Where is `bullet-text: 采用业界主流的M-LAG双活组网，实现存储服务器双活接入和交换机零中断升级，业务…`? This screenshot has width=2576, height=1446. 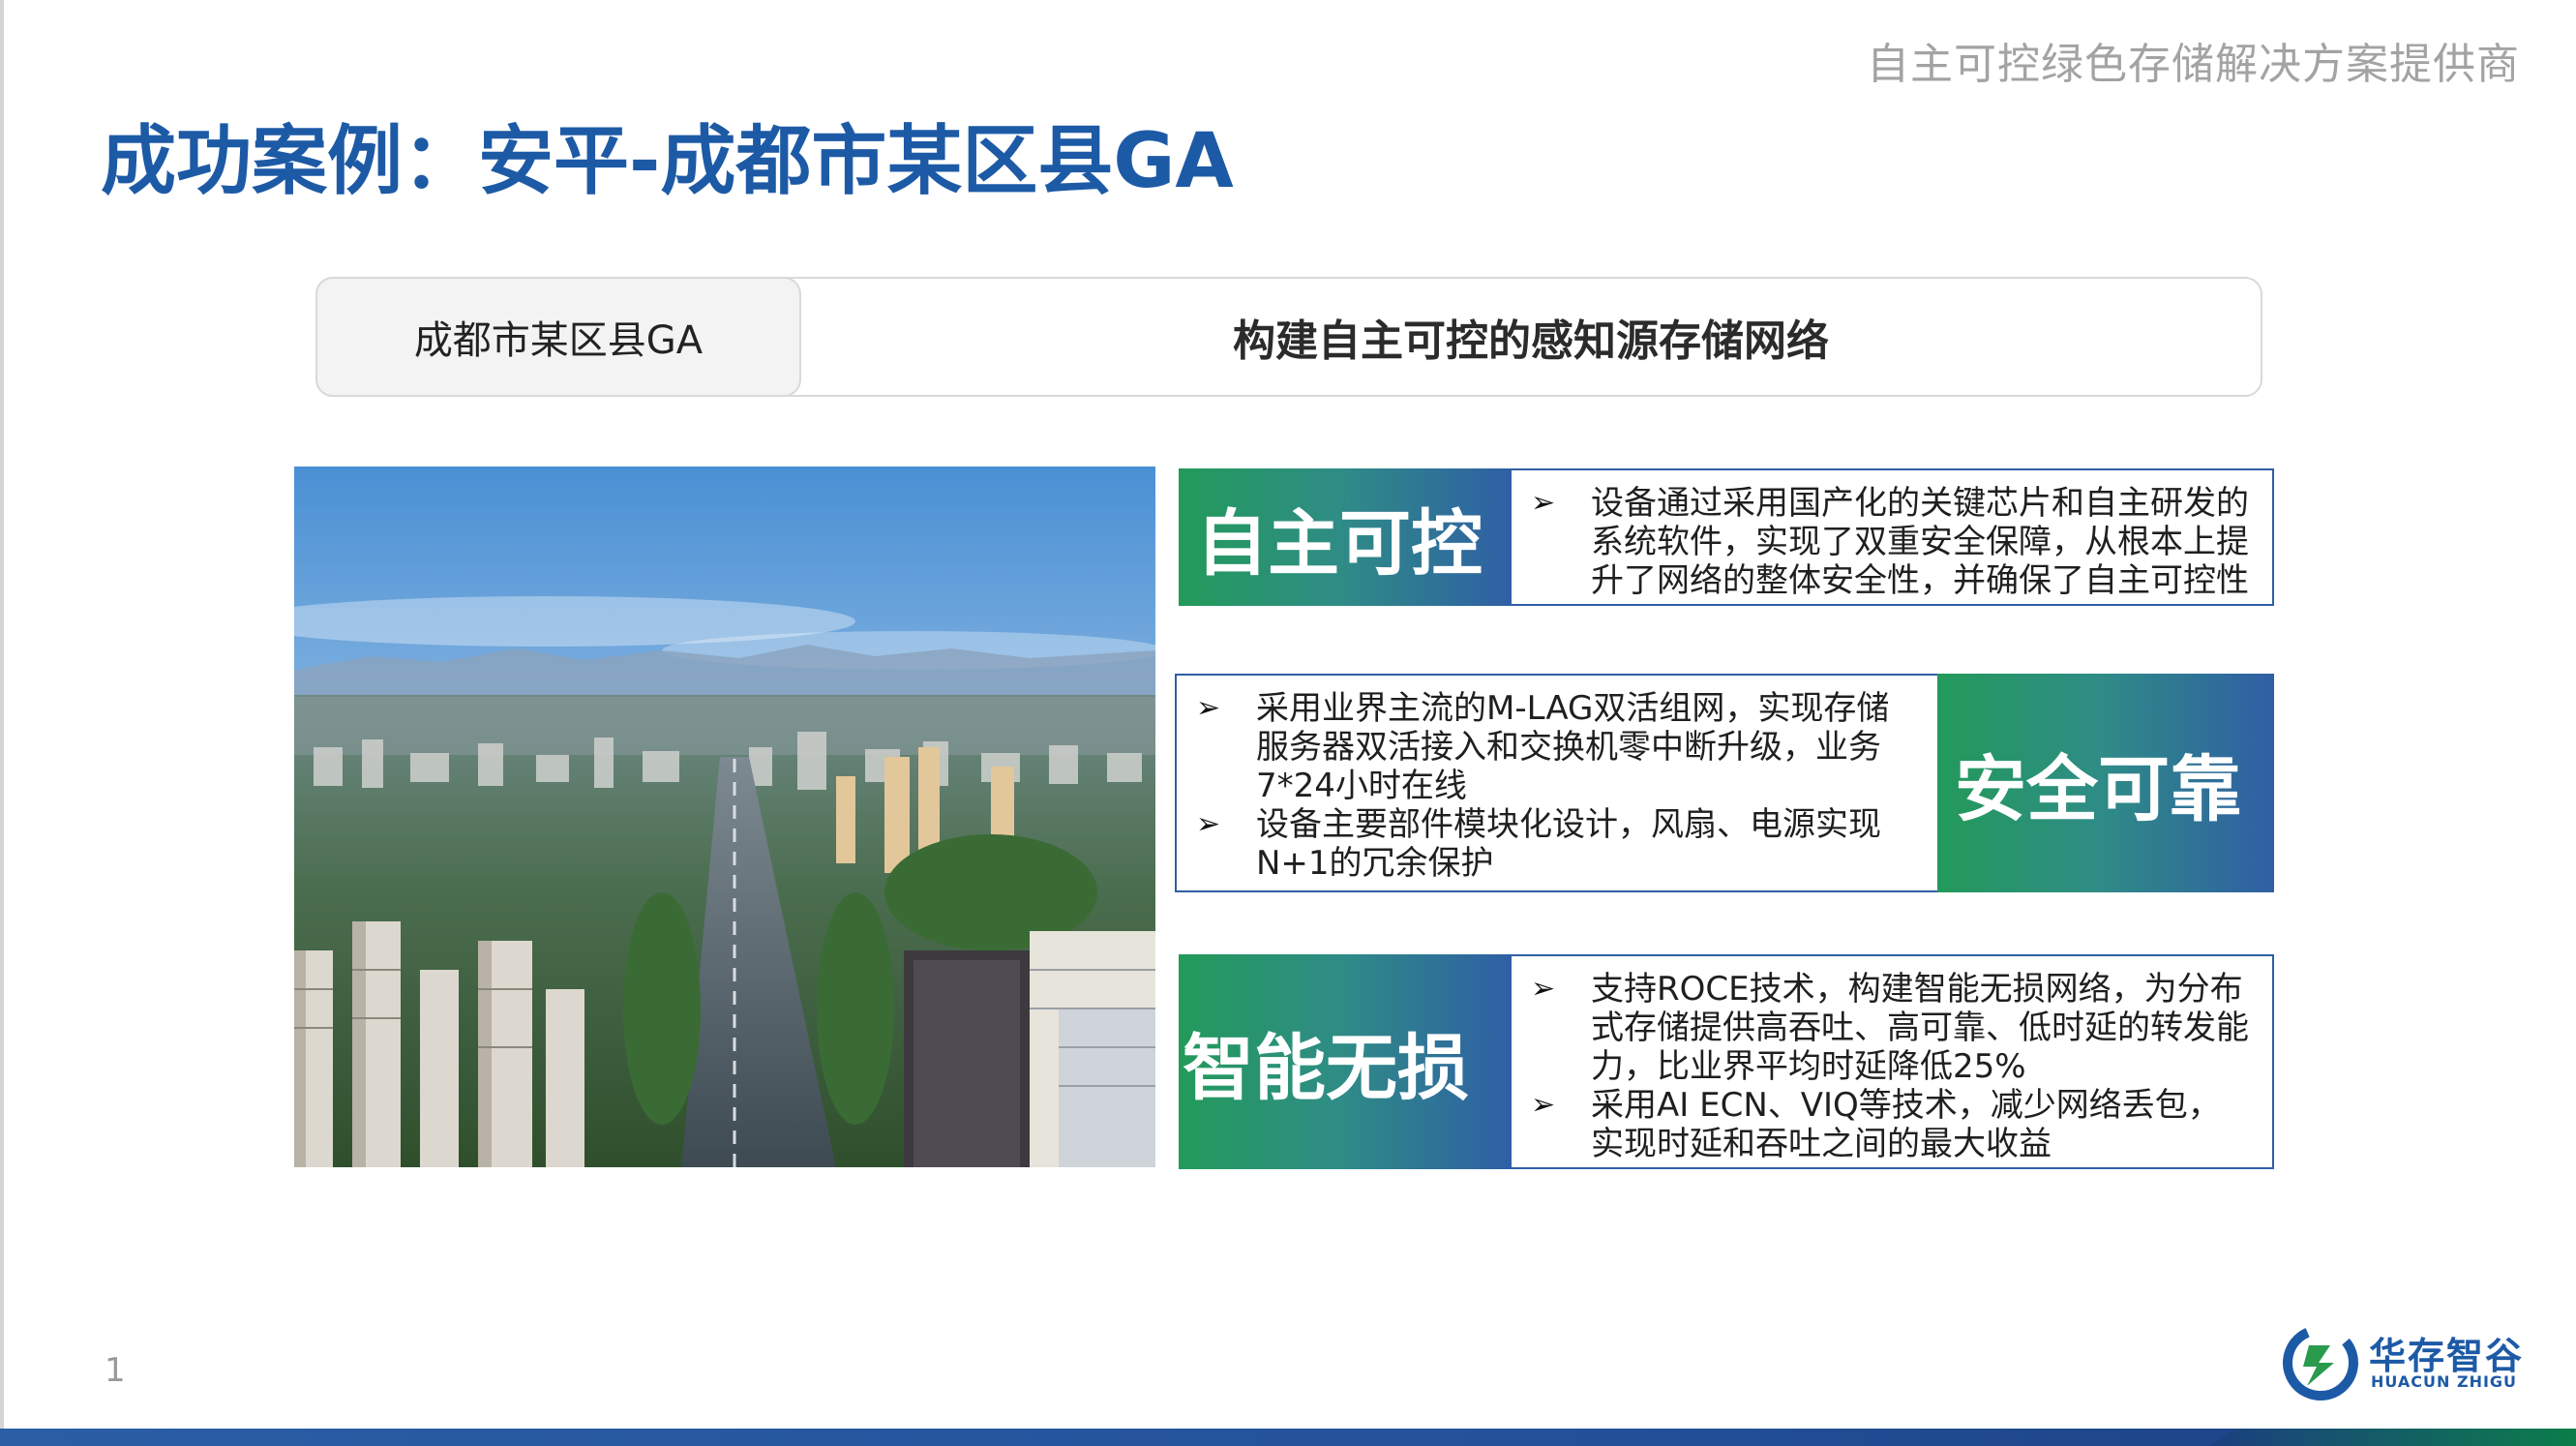
bullet-text: 采用业界主流的M-LAG双活组网，实现存储服务器双活接入和交换机零中断升级，业务… is located at coordinates (1573, 747).